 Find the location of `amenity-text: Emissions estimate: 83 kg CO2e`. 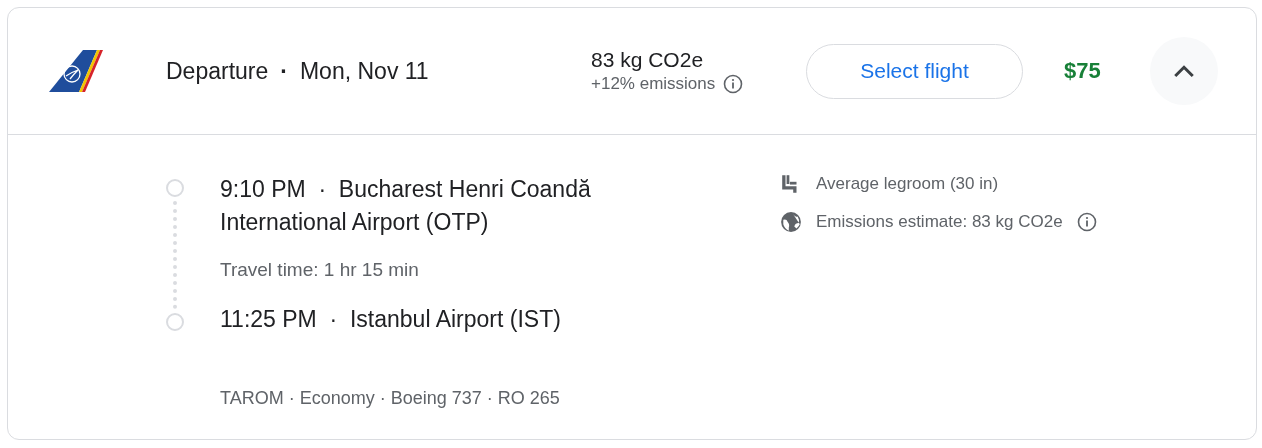

amenity-text: Emissions estimate: 83 kg CO2e is located at coordinates (939, 222).